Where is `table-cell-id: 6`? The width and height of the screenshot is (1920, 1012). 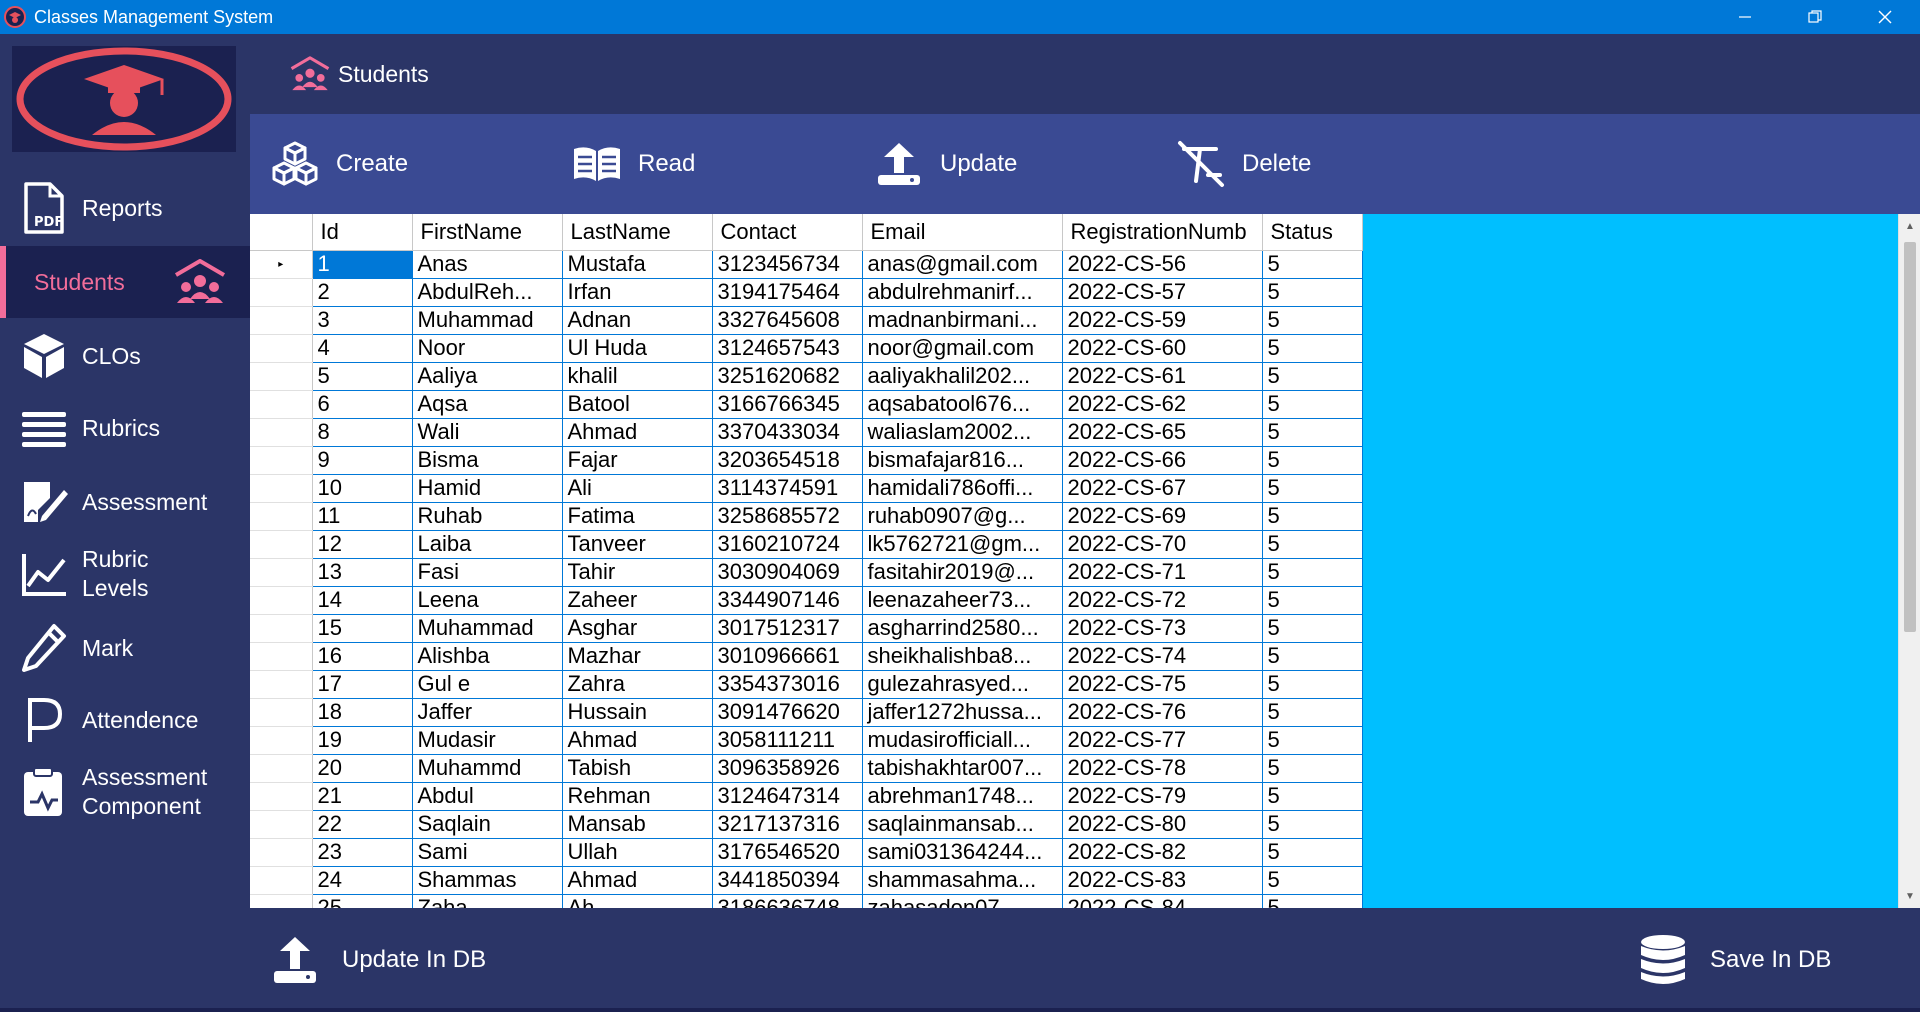
table-cell-id: 6 is located at coordinates (362, 404).